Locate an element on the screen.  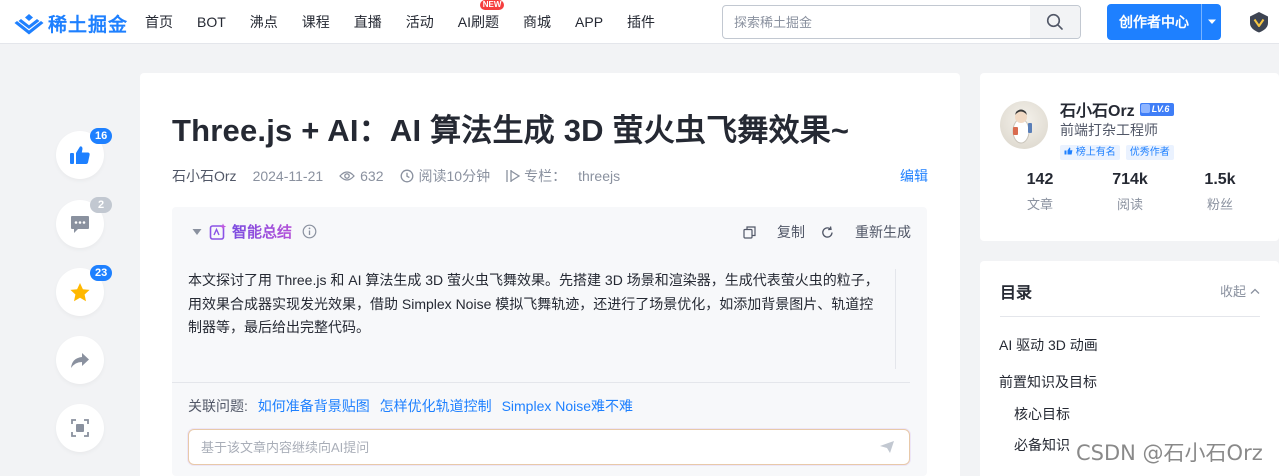
stat-articles: 142 文章 is located at coordinates (1040, 192).